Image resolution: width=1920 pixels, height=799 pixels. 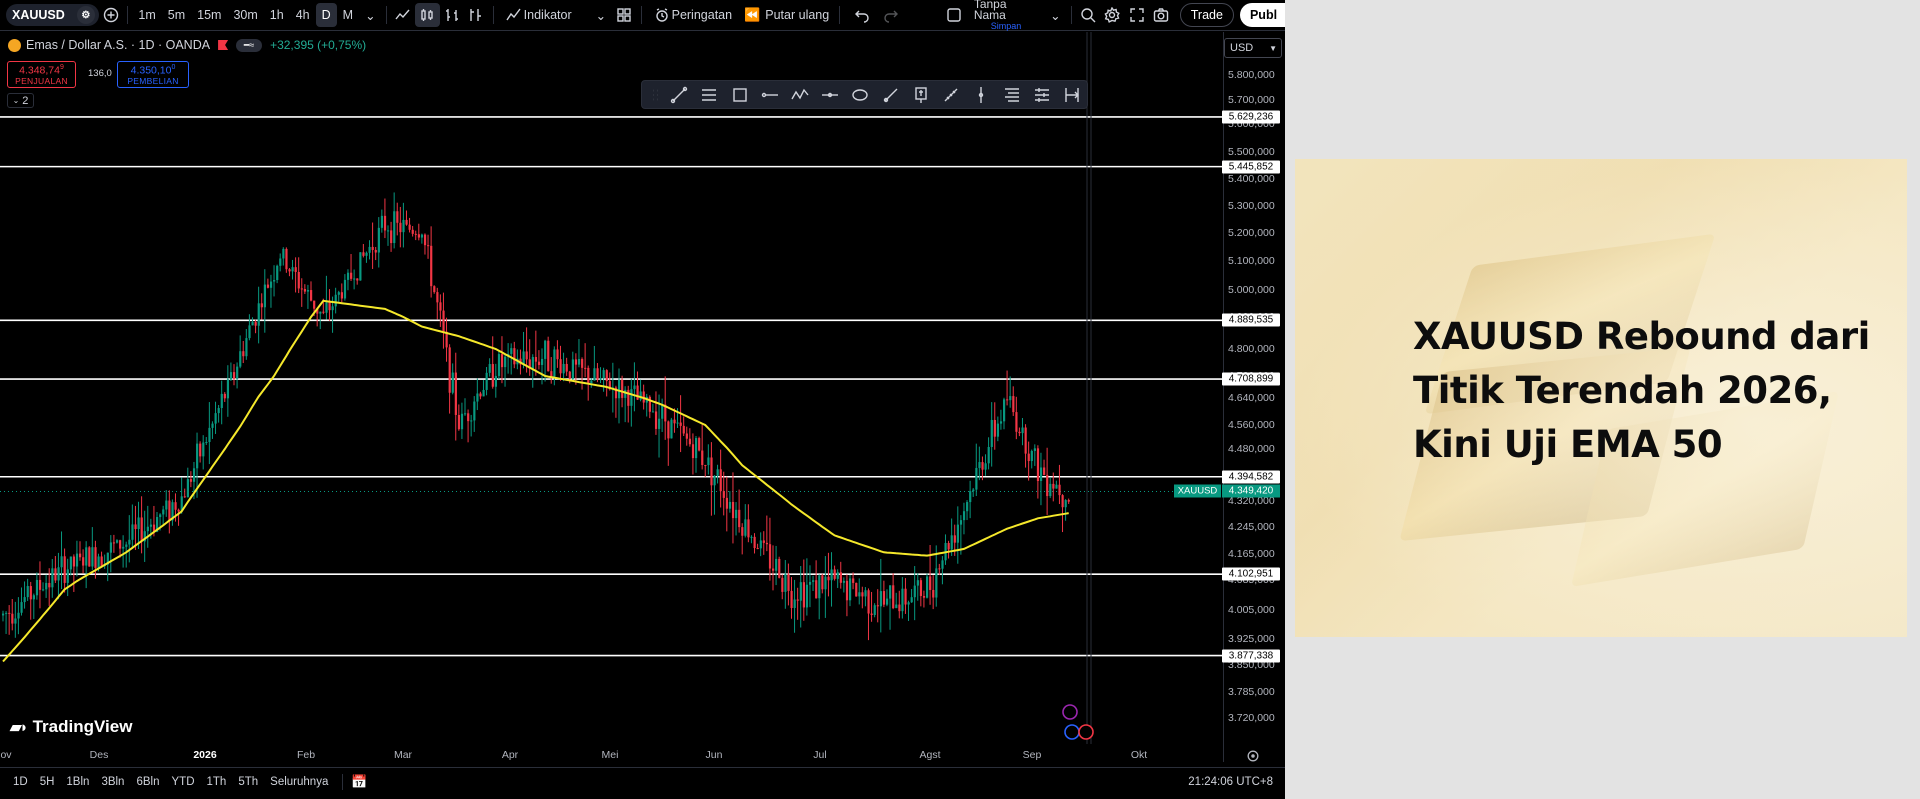 I want to click on interval-D: D, so click(x=326, y=15).